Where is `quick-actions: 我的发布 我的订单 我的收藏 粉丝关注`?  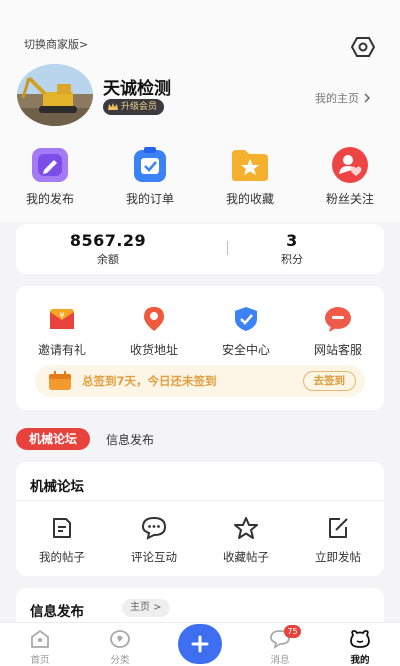 quick-actions: 我的发布 我的订单 我的收藏 粉丝关注 is located at coordinates (200, 177).